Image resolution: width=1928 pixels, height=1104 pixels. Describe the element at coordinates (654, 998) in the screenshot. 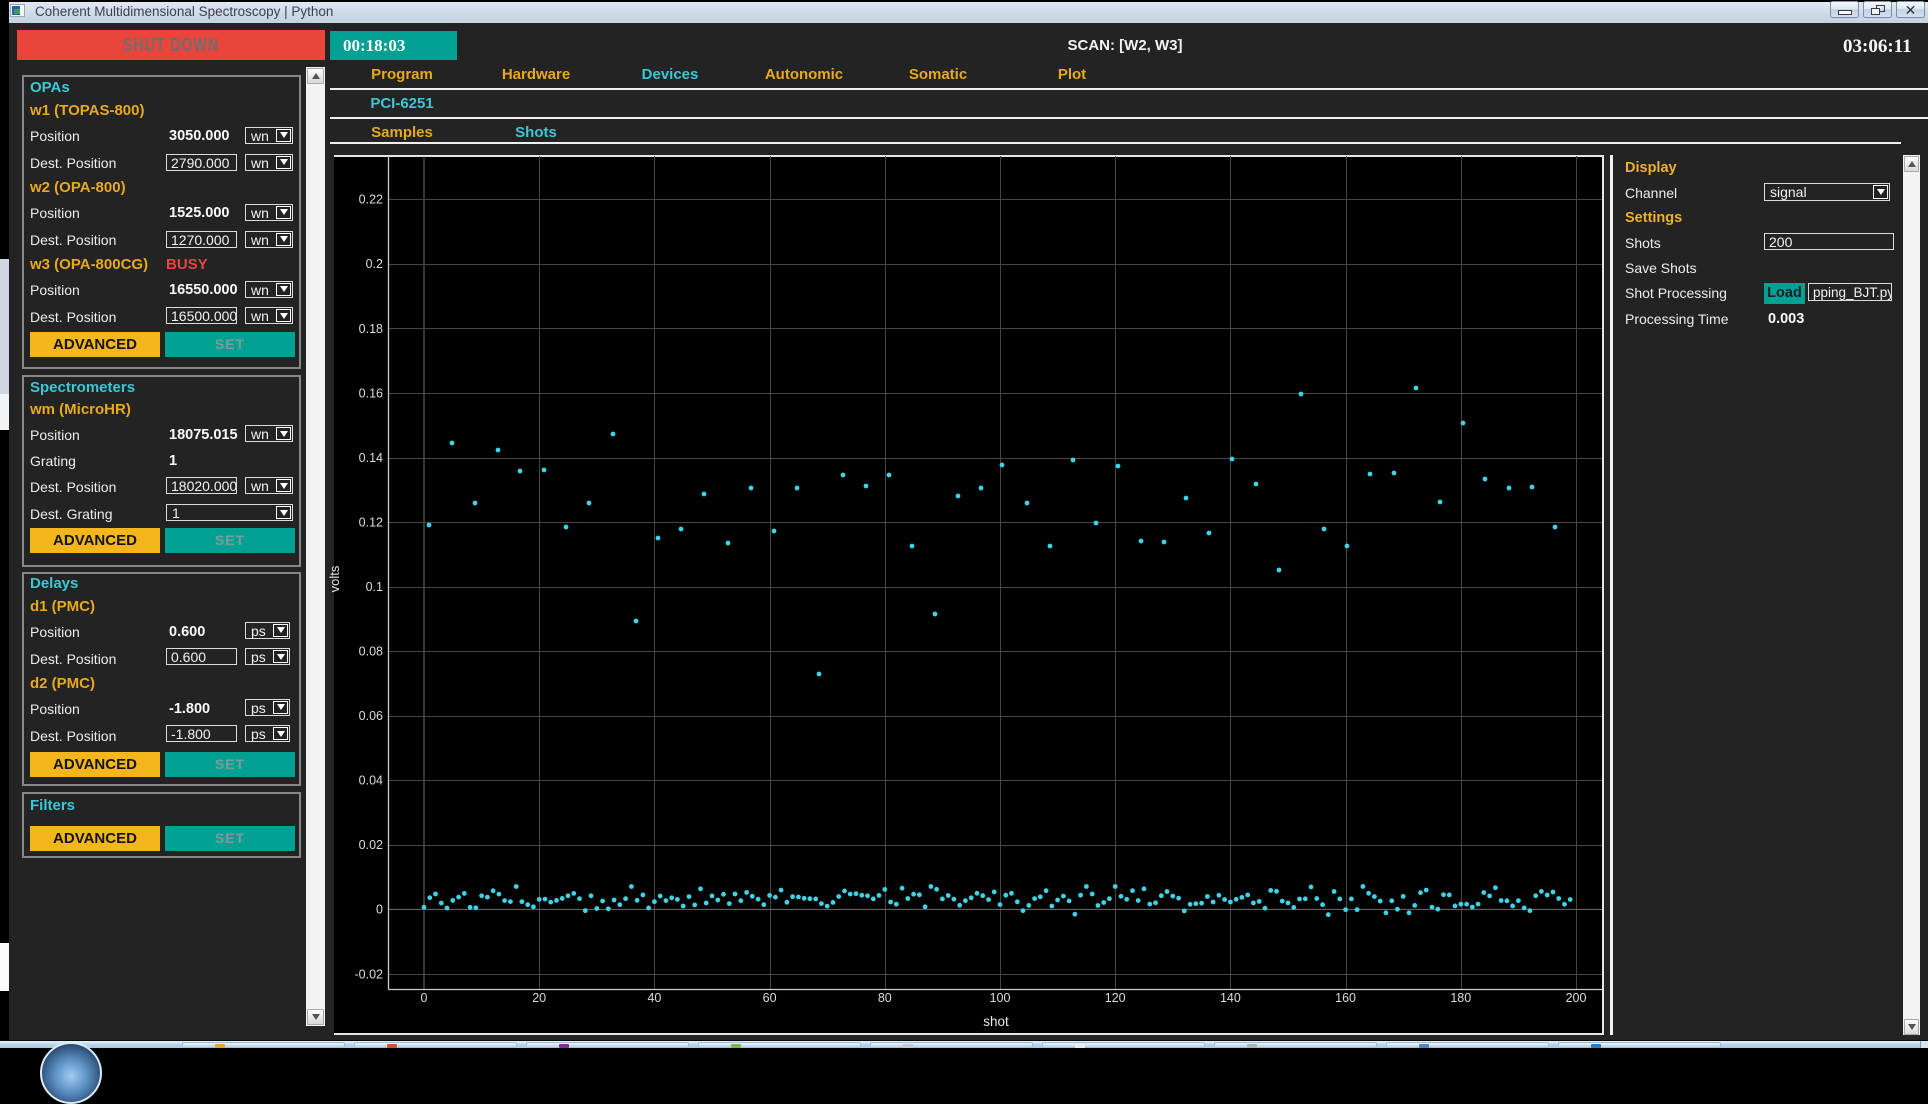

I see `svg-text: 40` at that location.